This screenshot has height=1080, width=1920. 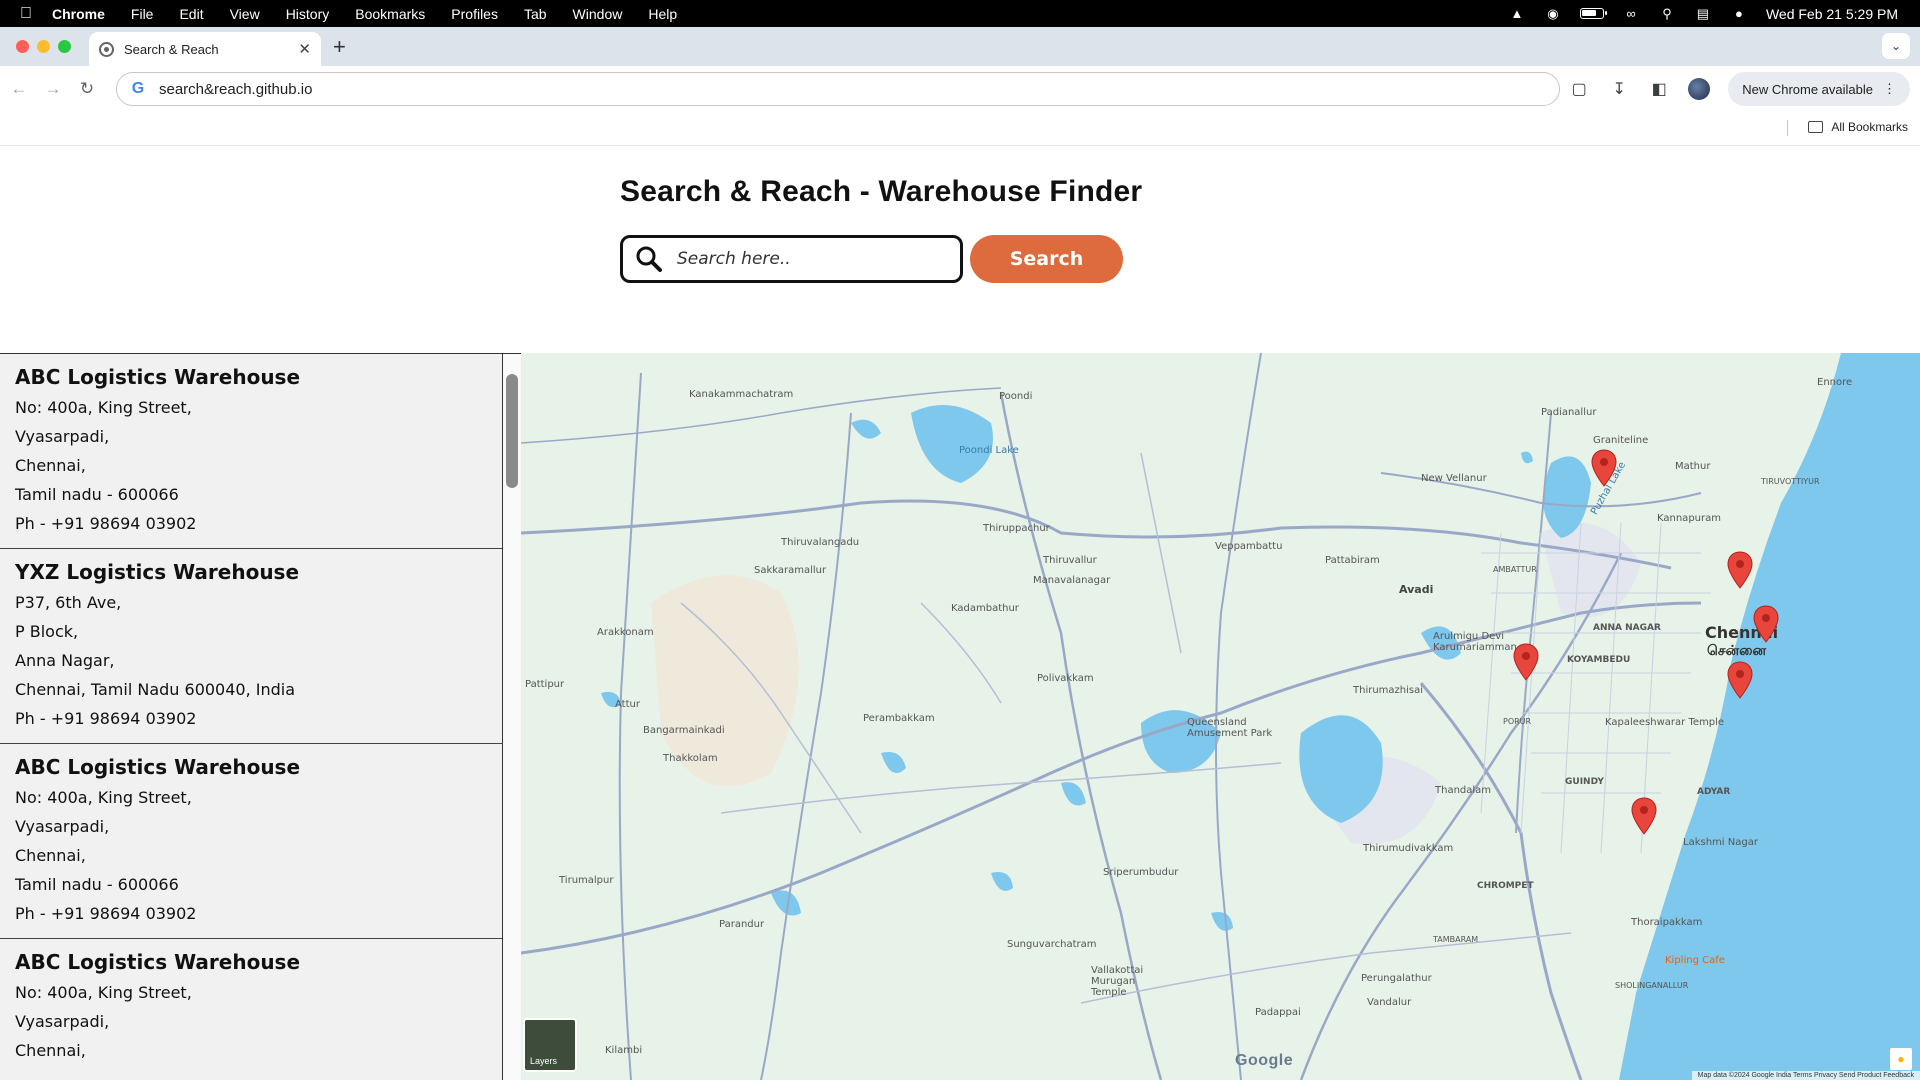 I want to click on map-label: Padianallur, so click(x=1569, y=412).